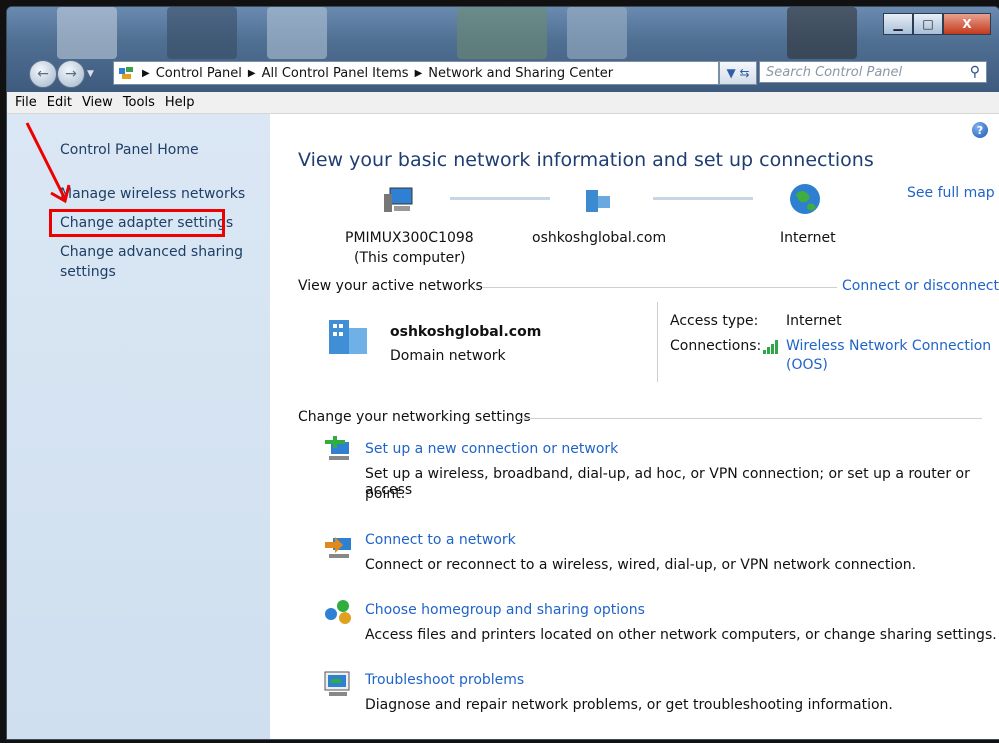 The image size is (999, 743). Describe the element at coordinates (199, 73) in the screenshot. I see `breadcrumb-control-panel: Control Panel` at that location.